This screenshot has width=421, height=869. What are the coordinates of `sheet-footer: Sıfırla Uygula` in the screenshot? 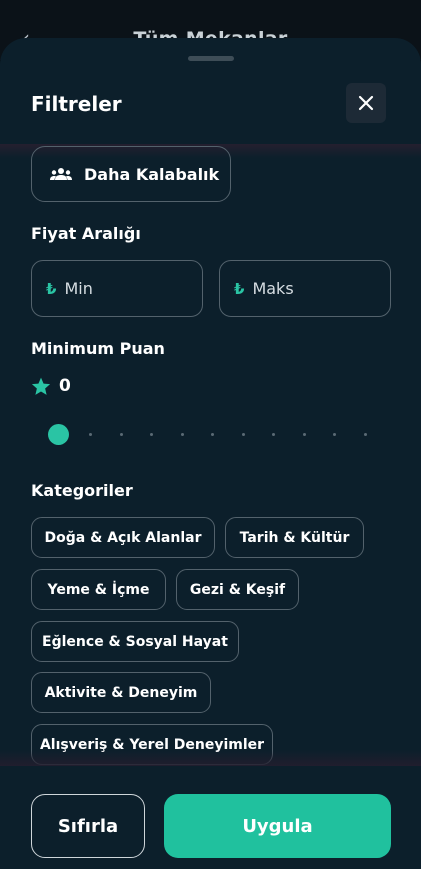 It's located at (210, 817).